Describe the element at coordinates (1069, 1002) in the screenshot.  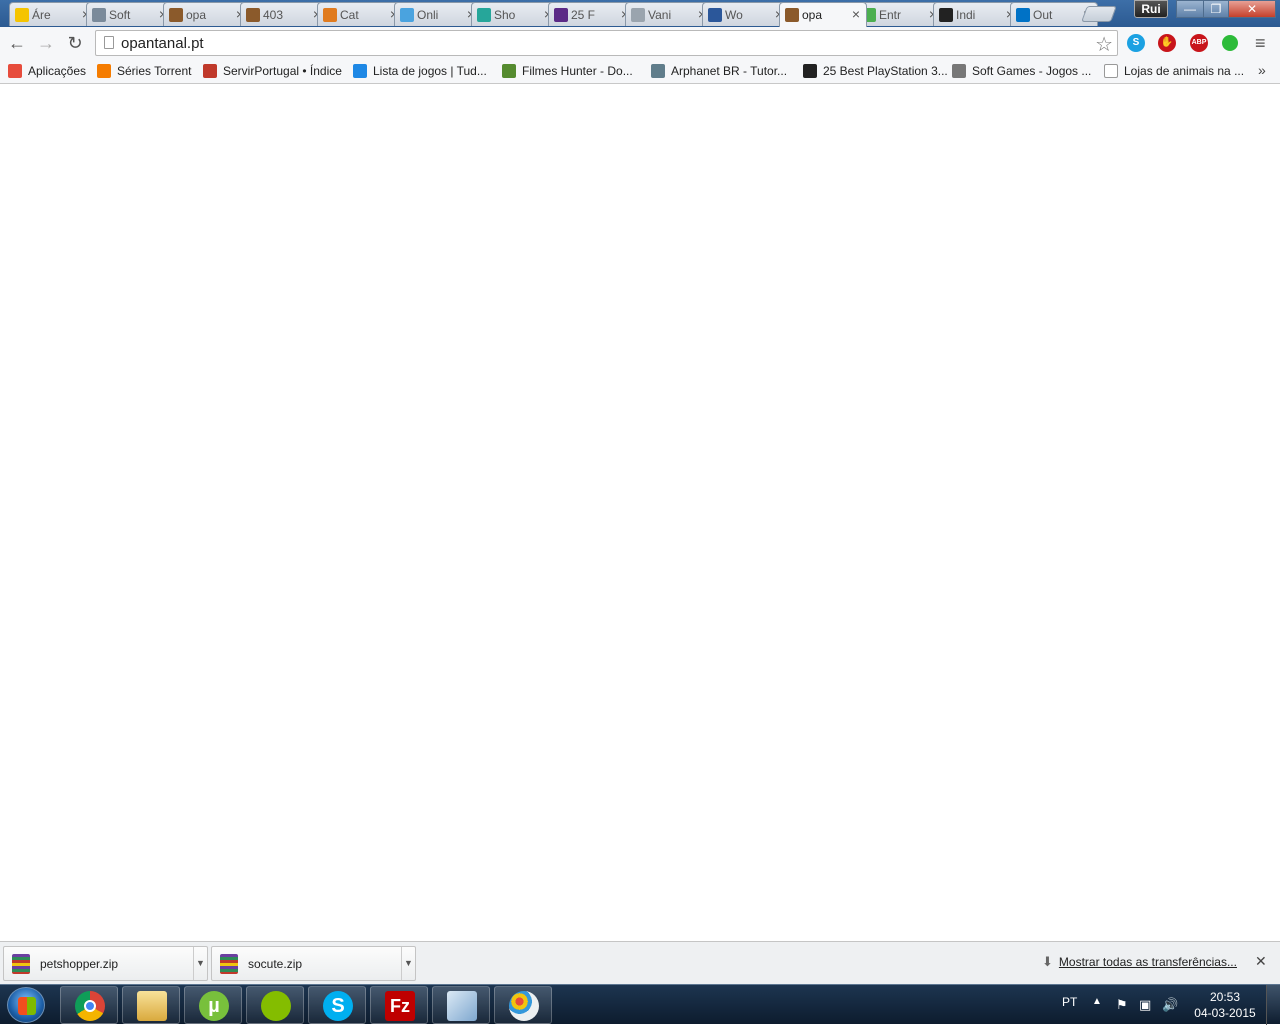
I see `language-indicator: PT` at that location.